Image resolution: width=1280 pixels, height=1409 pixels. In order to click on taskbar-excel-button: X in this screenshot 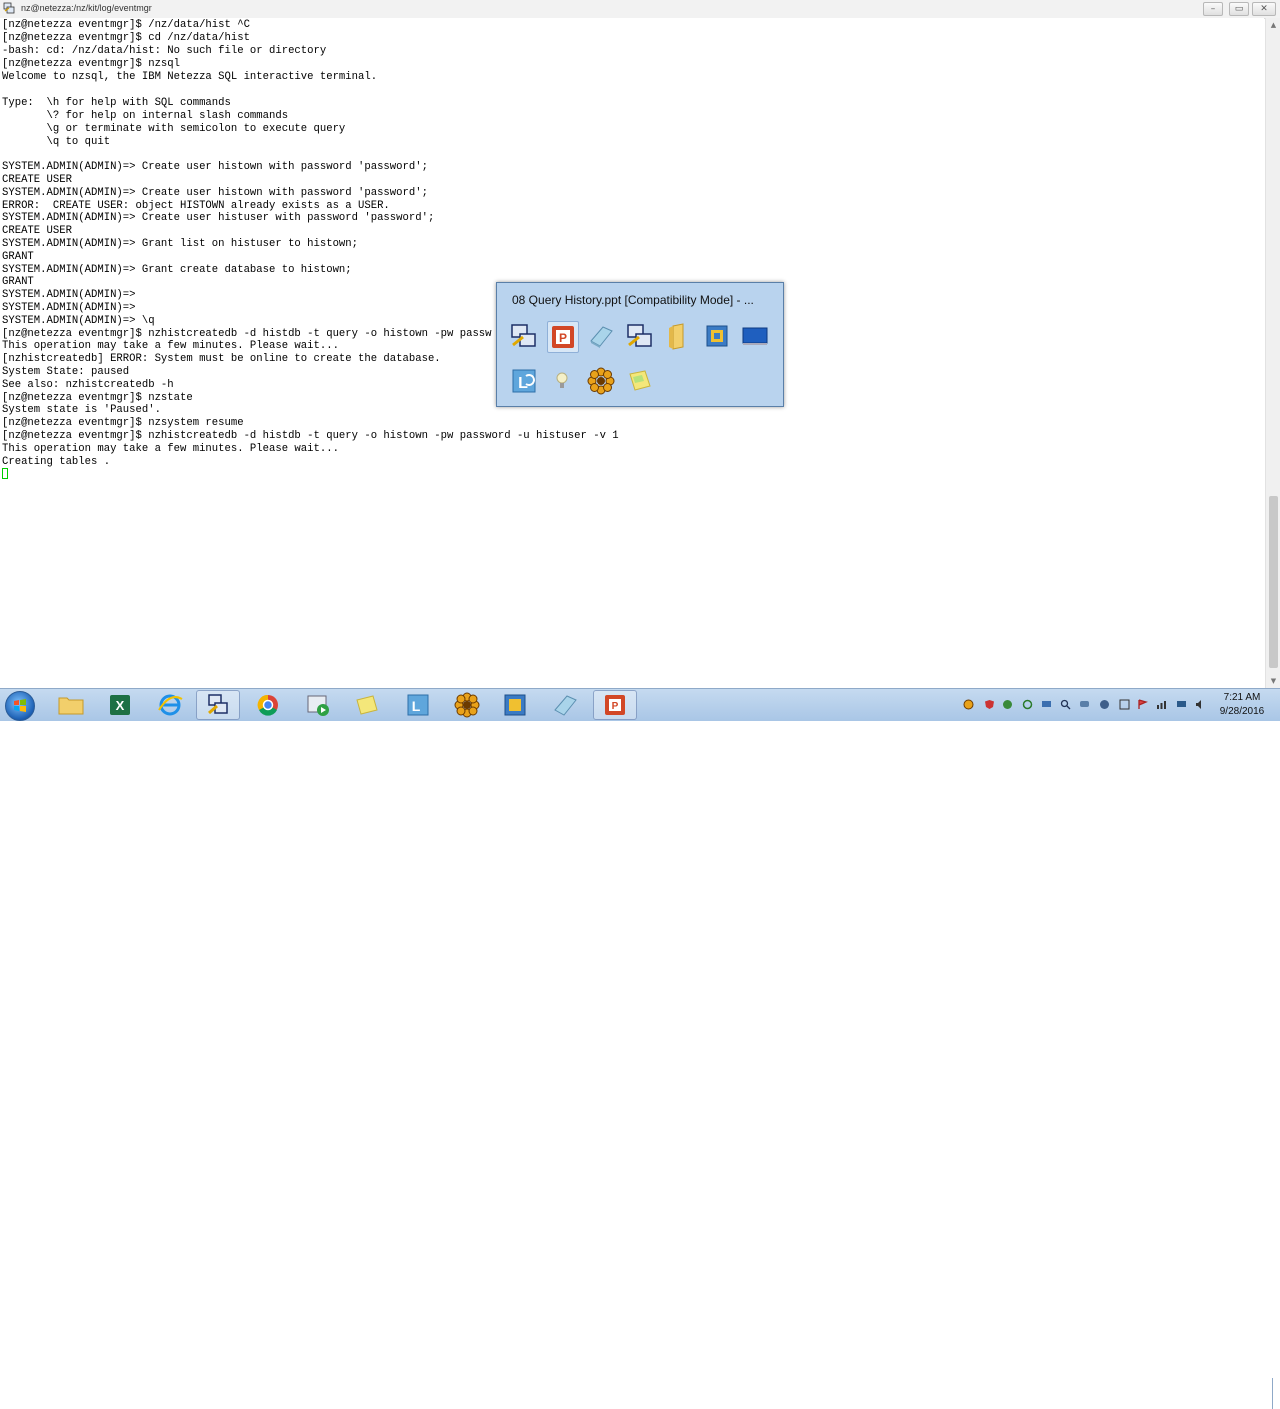, I will do `click(120, 705)`.